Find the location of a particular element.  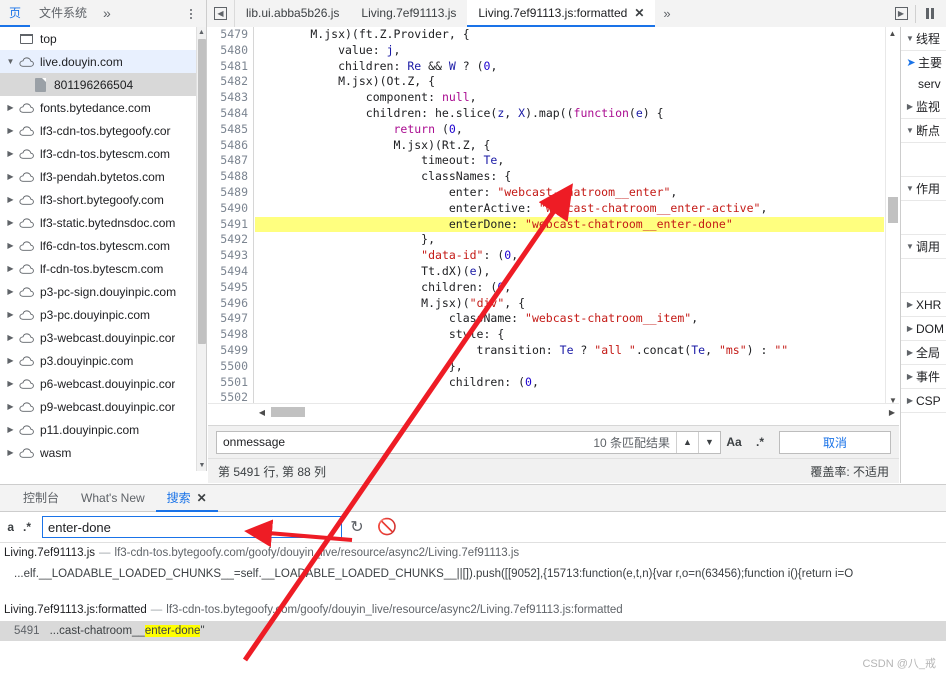

regex-button: .* is located at coordinates (760, 442).